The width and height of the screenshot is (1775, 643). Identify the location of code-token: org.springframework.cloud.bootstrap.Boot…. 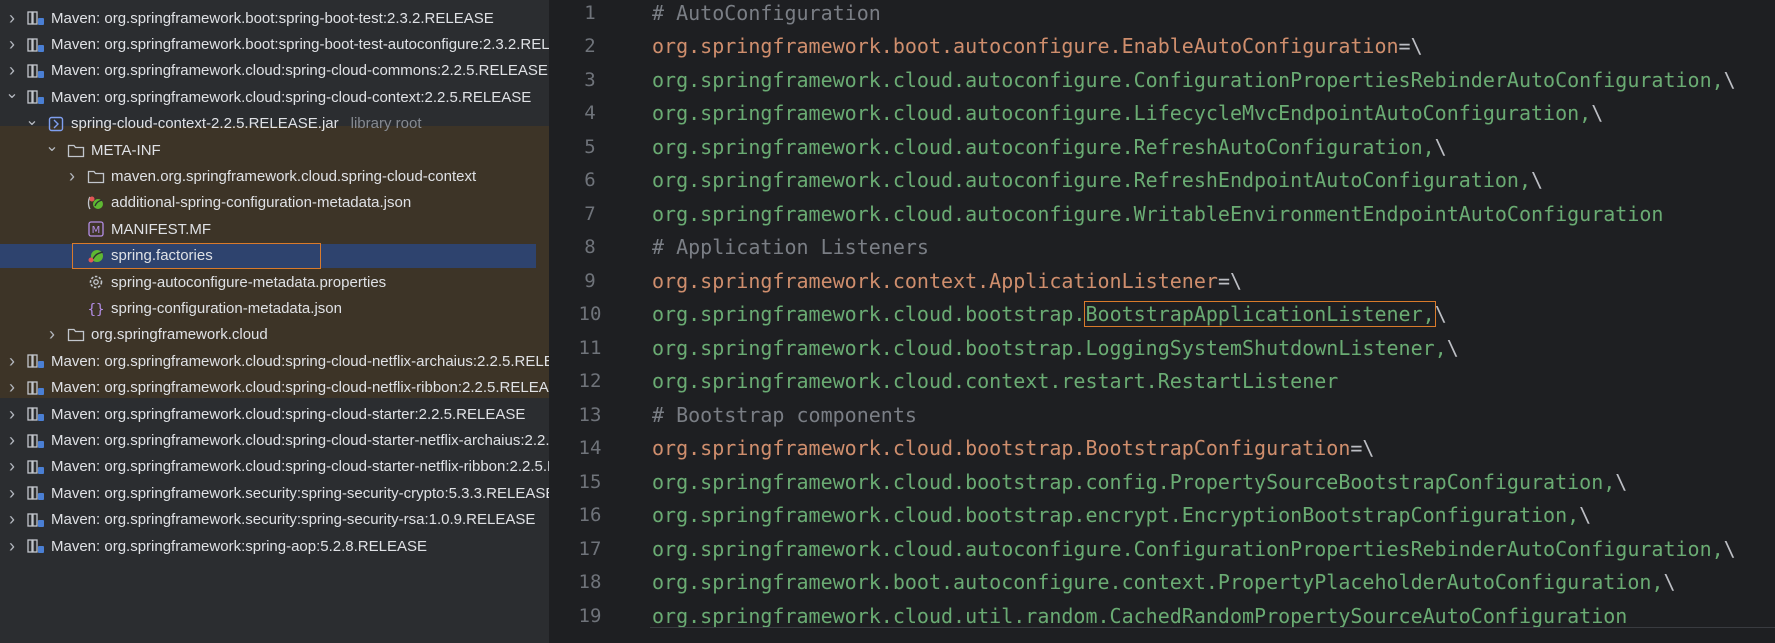
(1001, 448).